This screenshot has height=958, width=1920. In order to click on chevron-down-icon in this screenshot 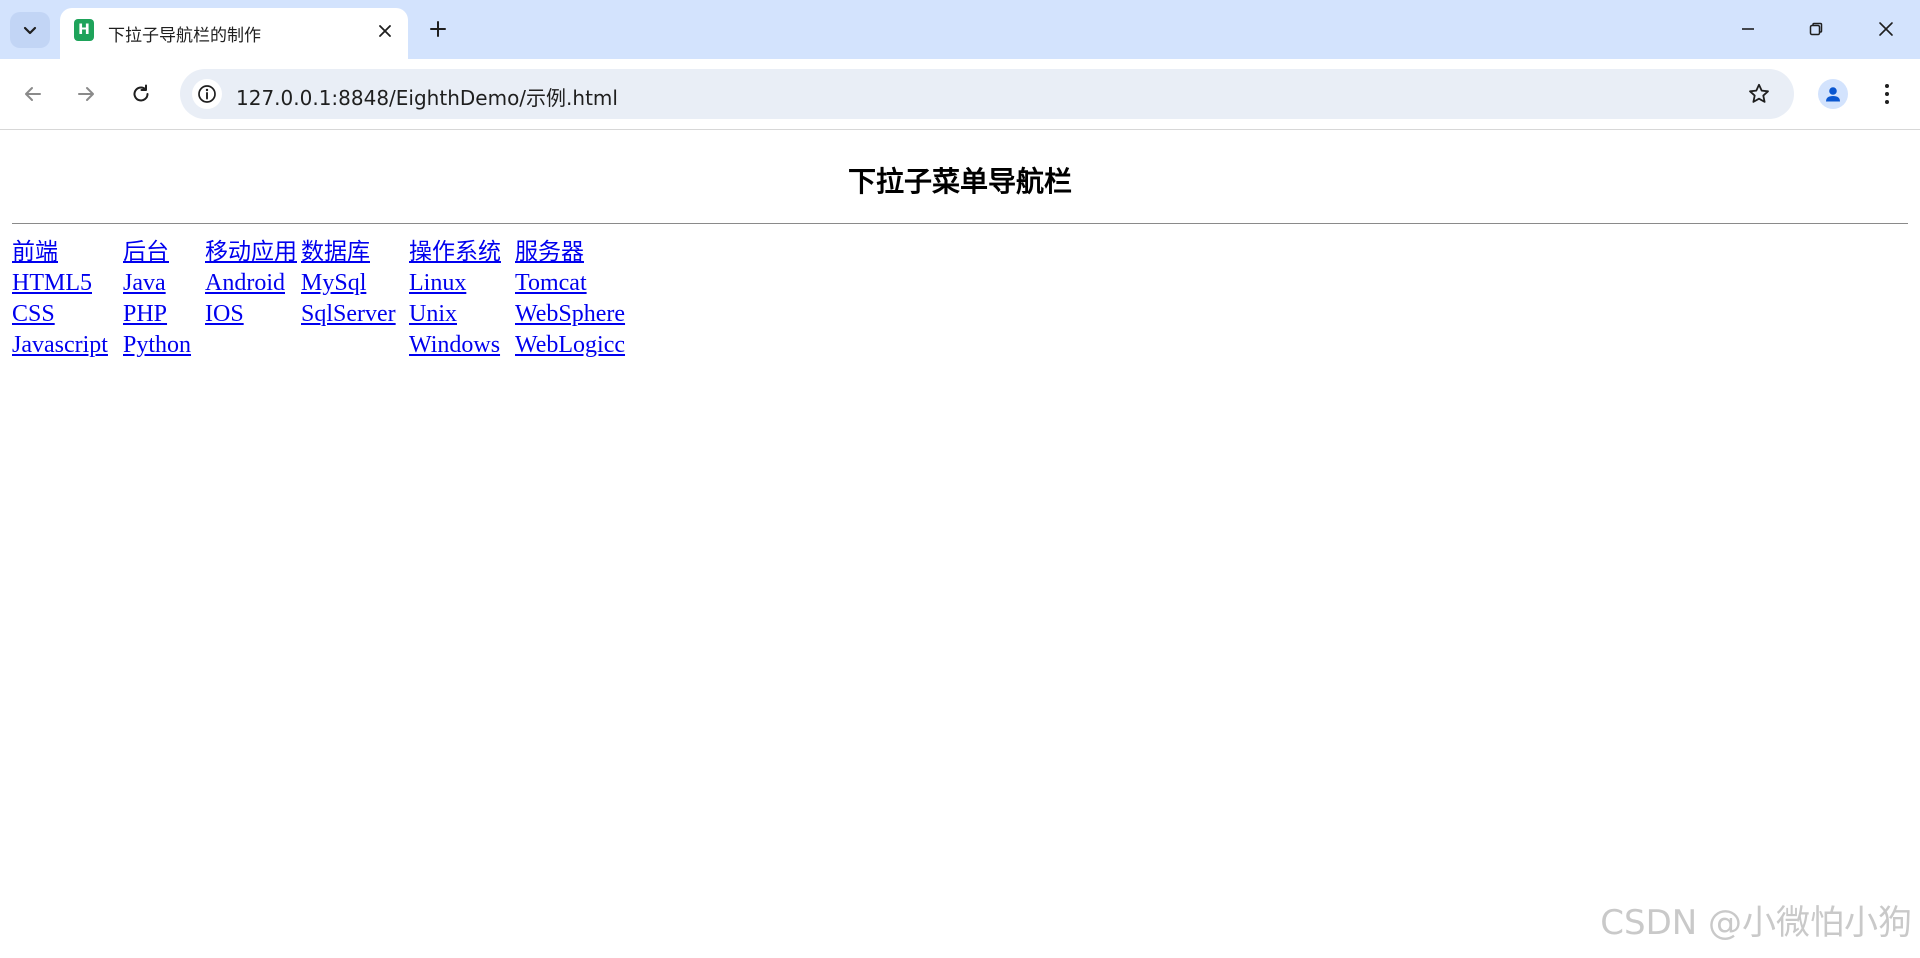, I will do `click(30, 30)`.